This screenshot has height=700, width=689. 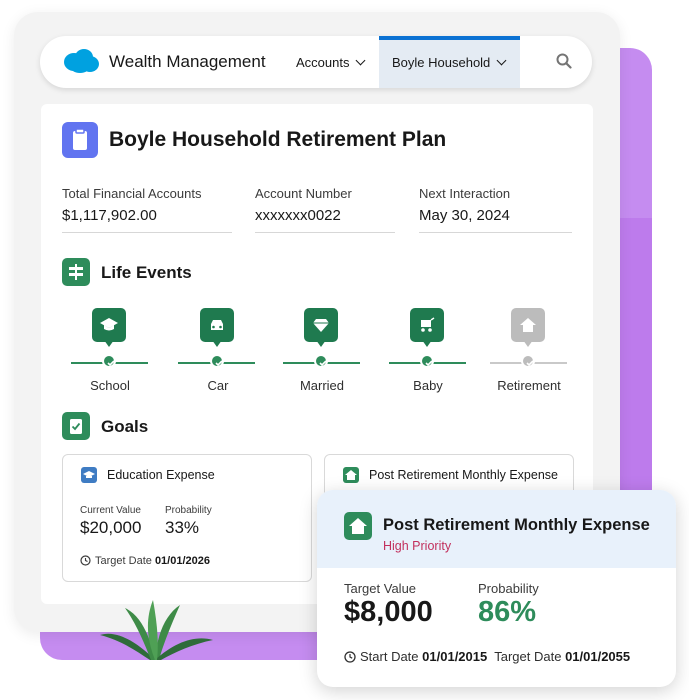 I want to click on field-value: May 30, 2024, so click(x=464, y=215).